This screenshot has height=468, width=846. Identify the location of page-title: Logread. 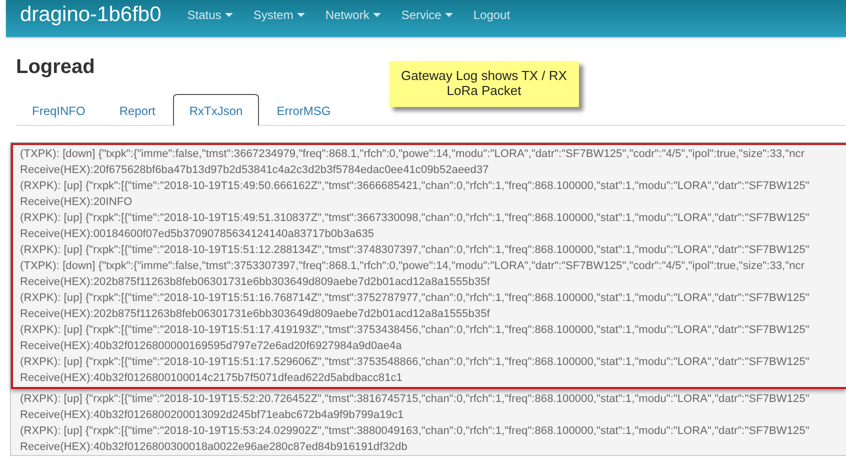
(55, 67).